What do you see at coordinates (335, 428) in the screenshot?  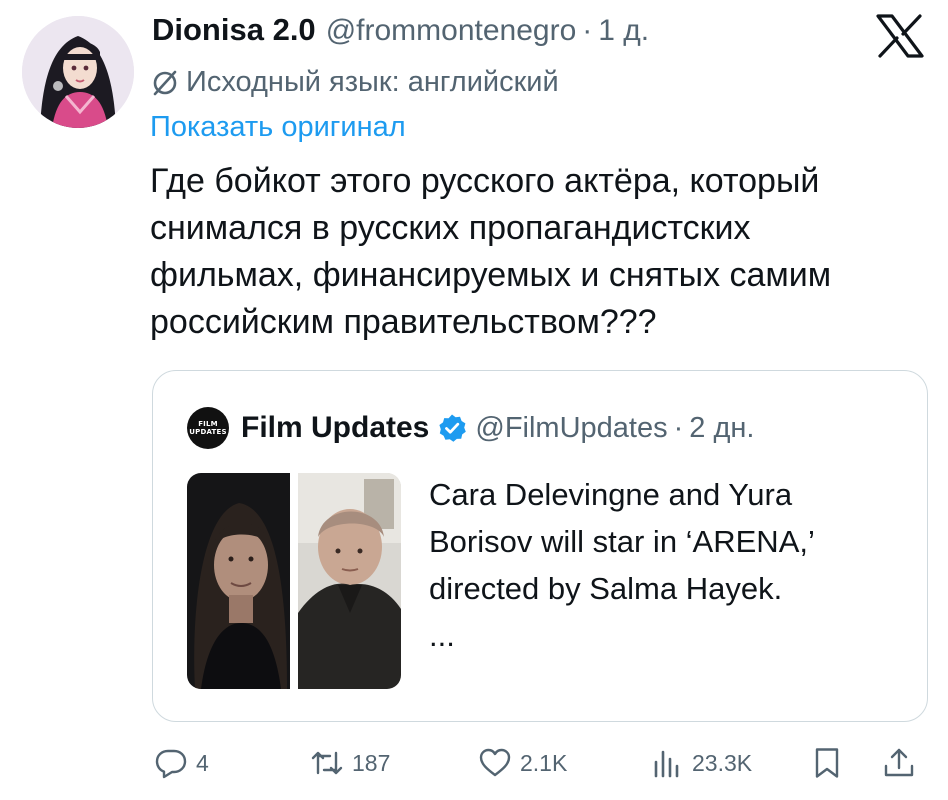 I see `quoted-author-display-name: Film Updates` at bounding box center [335, 428].